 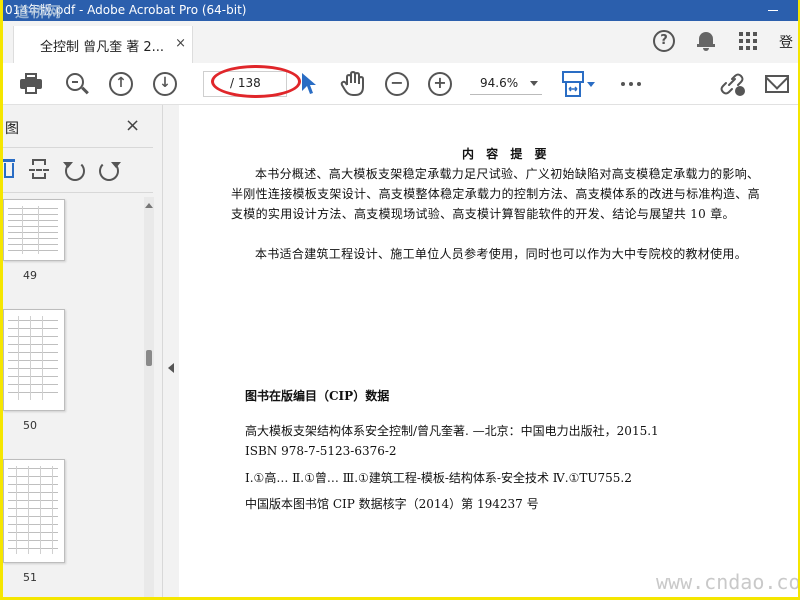 What do you see at coordinates (30, 425) in the screenshot?
I see `thumbnail-page-number: 50` at bounding box center [30, 425].